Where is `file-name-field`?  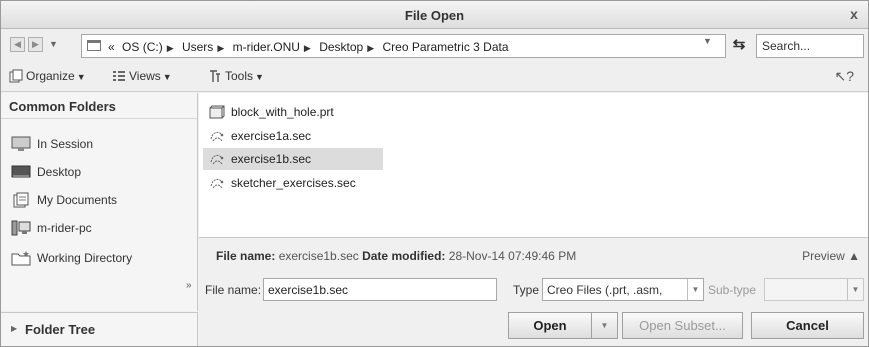 file-name-field is located at coordinates (380, 289).